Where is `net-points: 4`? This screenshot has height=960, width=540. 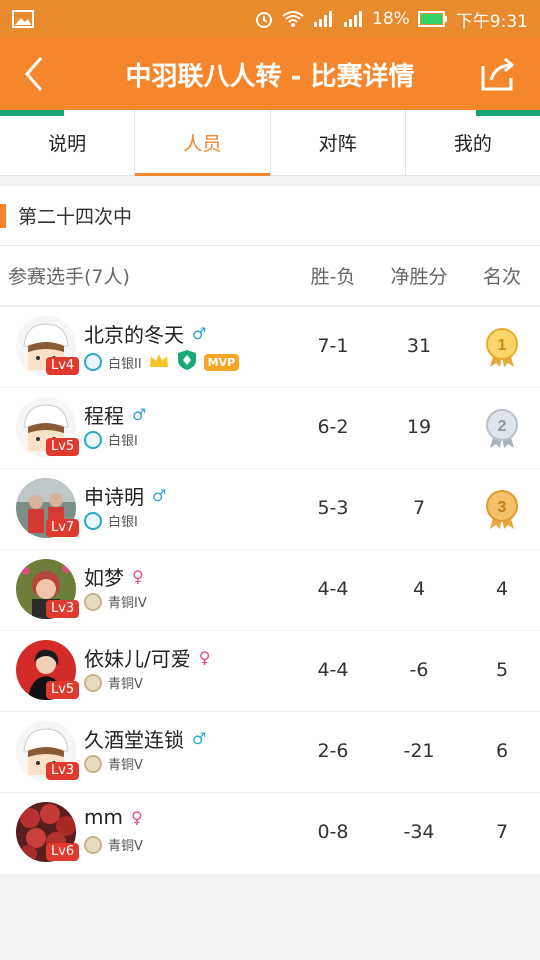 net-points: 4 is located at coordinates (419, 589).